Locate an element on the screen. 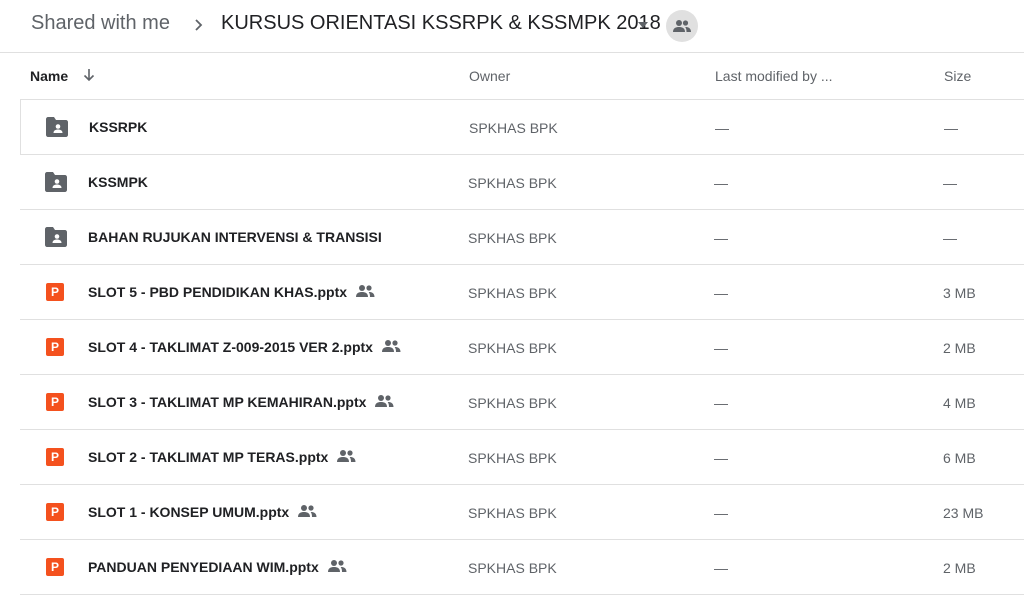 The width and height of the screenshot is (1024, 596). breadcrumb-shared-with-me: Shared with me is located at coordinates (100, 23).